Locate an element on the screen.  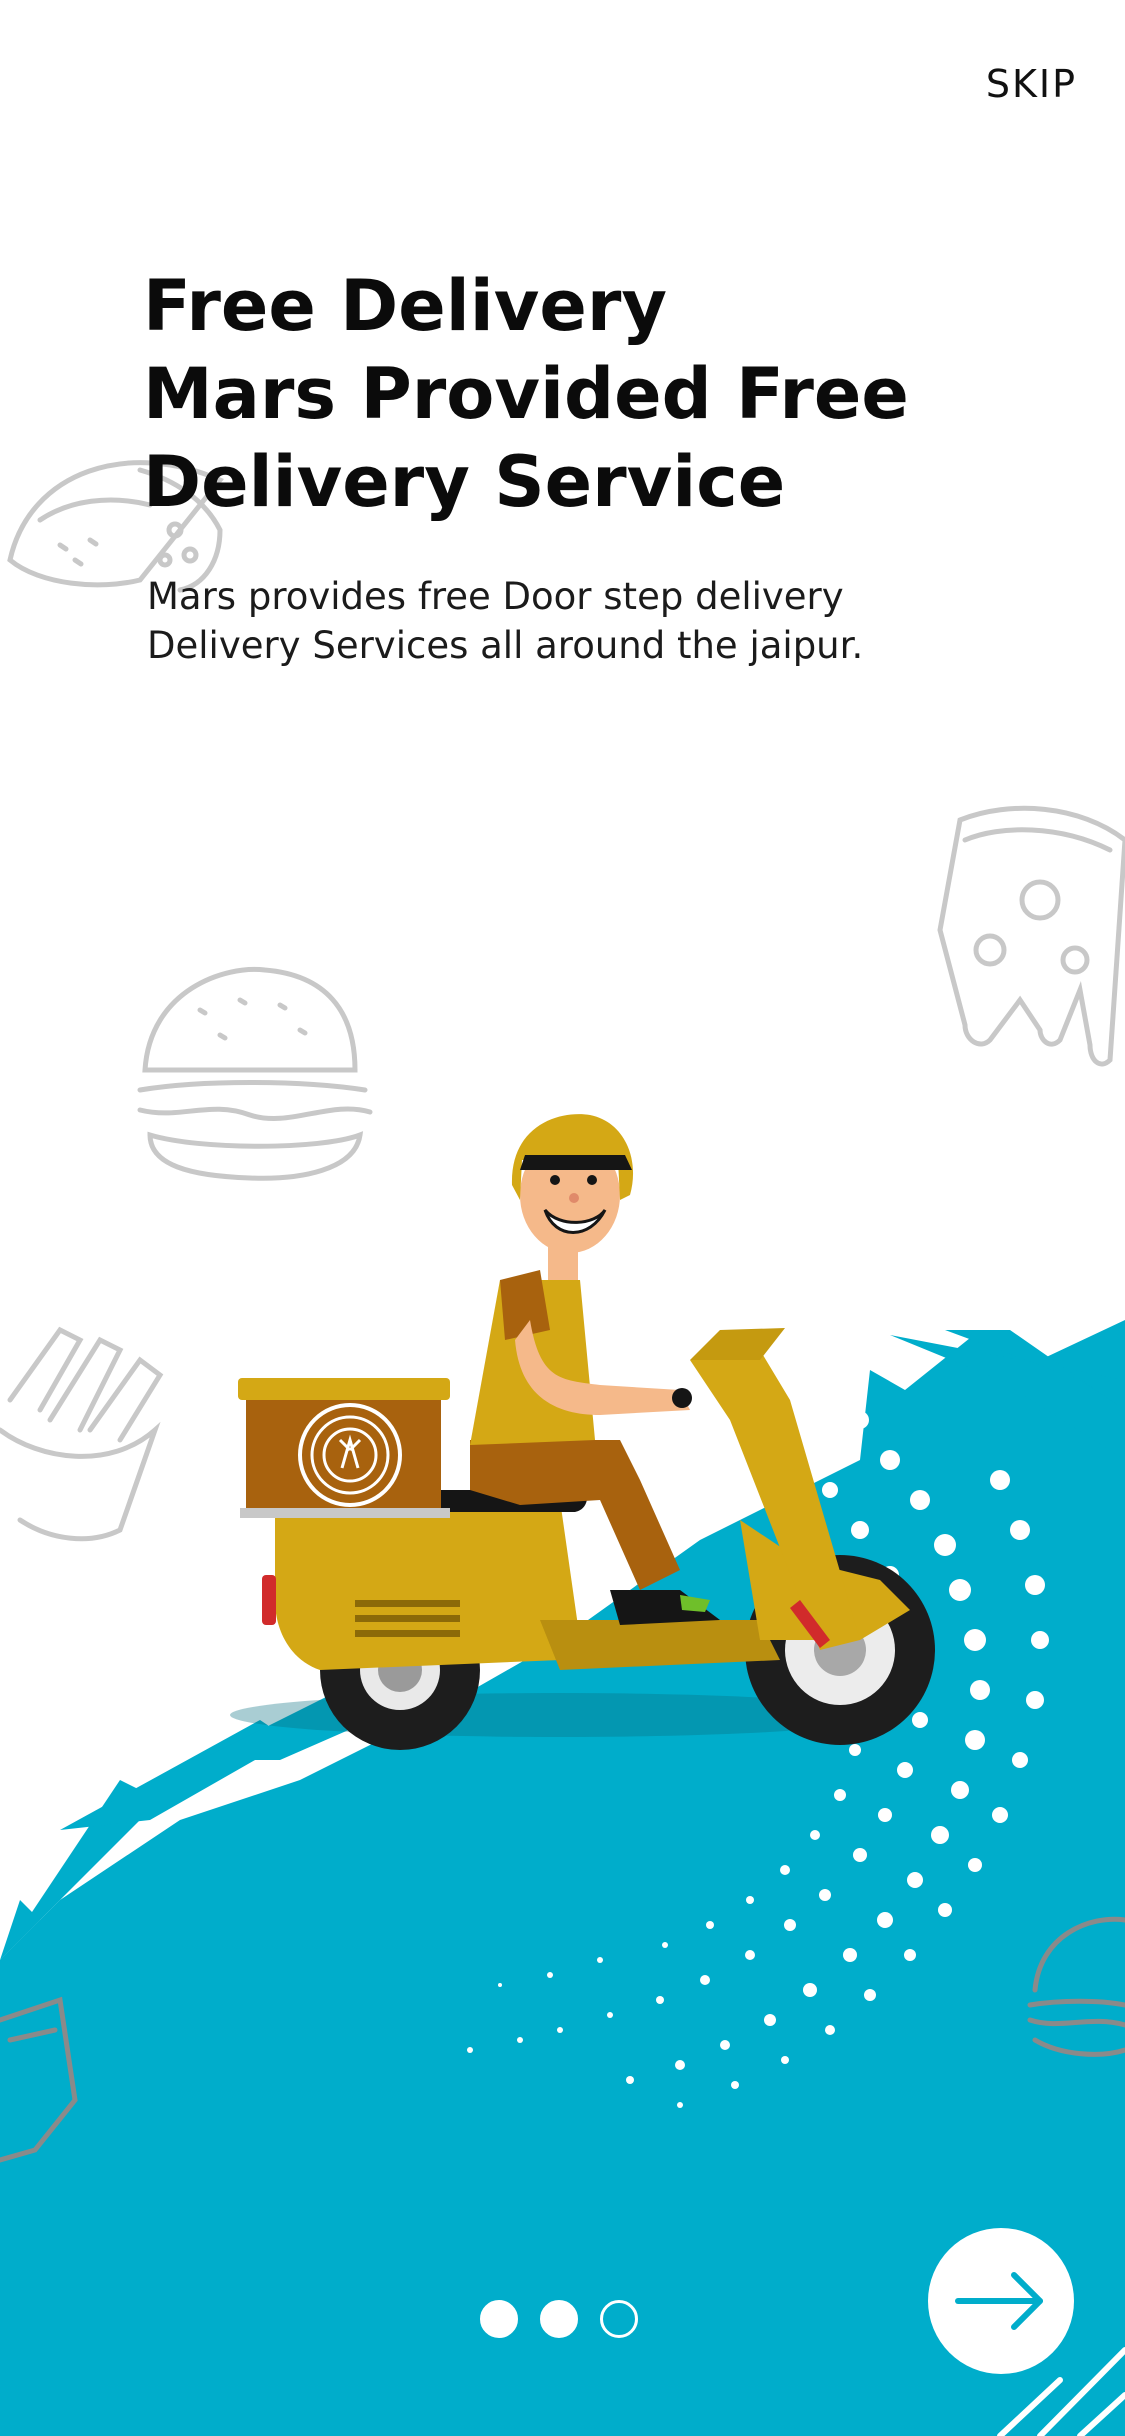
description-line: Delivery Services all around the jaipur. is located at coordinates (505, 645).